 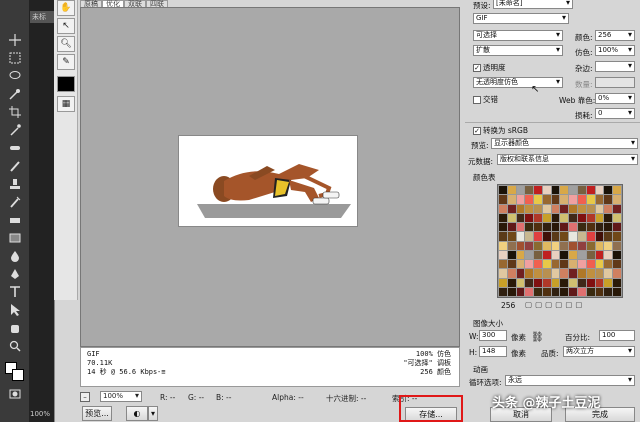 I want to click on dither-input: 100%, so click(x=615, y=50).